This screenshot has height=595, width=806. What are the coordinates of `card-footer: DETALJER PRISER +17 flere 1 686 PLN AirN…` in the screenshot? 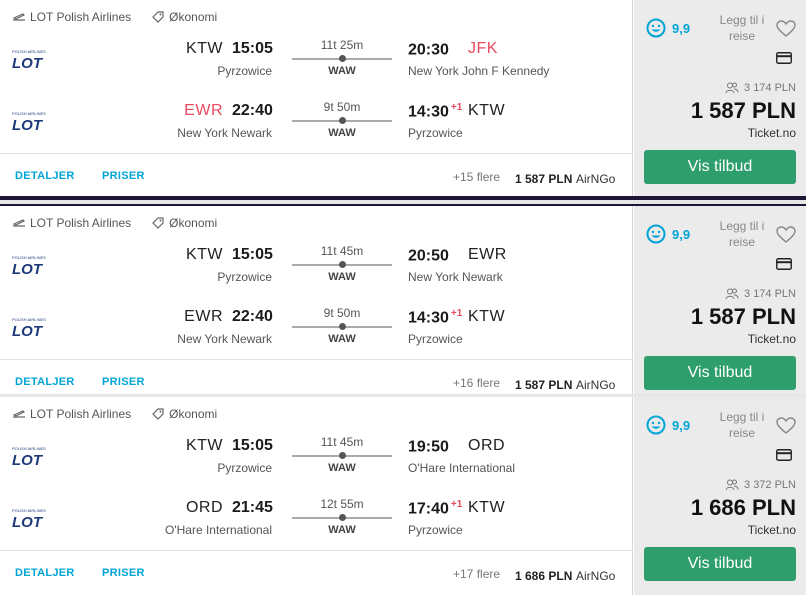 It's located at (316, 572).